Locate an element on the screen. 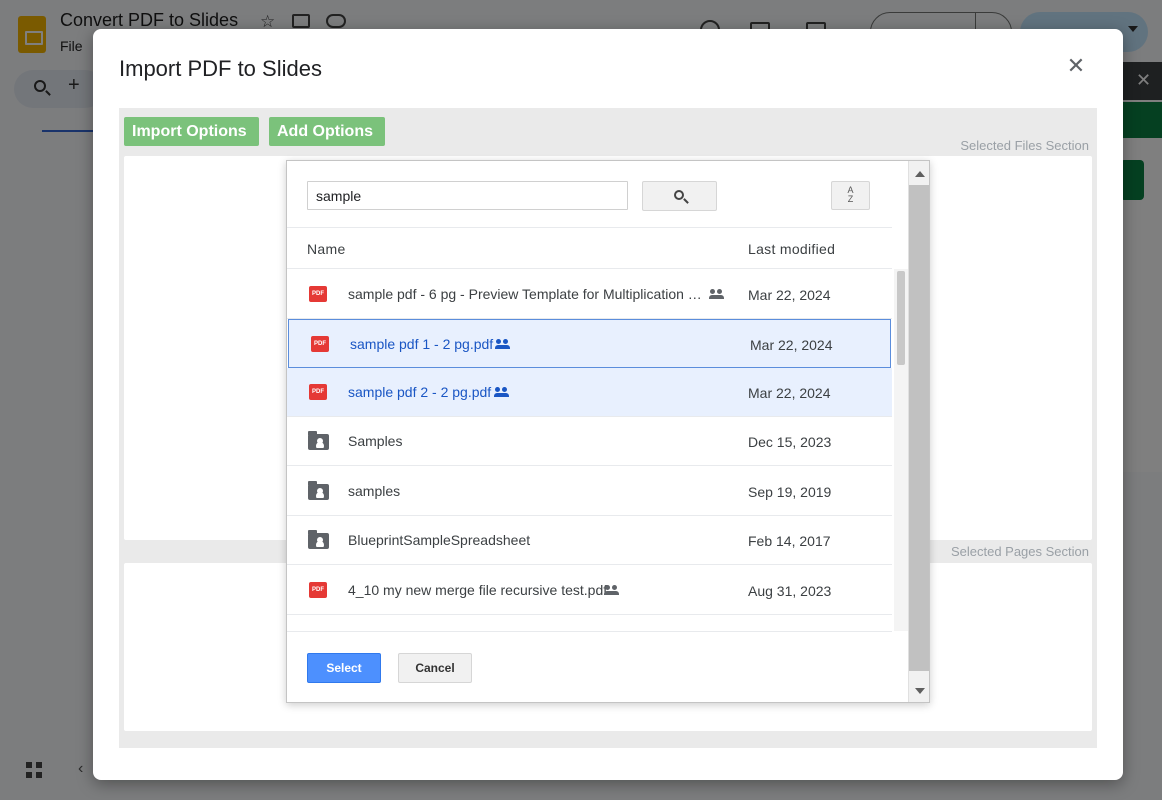  file-name: BlueprintSampleSpreadsheet is located at coordinates (439, 540).